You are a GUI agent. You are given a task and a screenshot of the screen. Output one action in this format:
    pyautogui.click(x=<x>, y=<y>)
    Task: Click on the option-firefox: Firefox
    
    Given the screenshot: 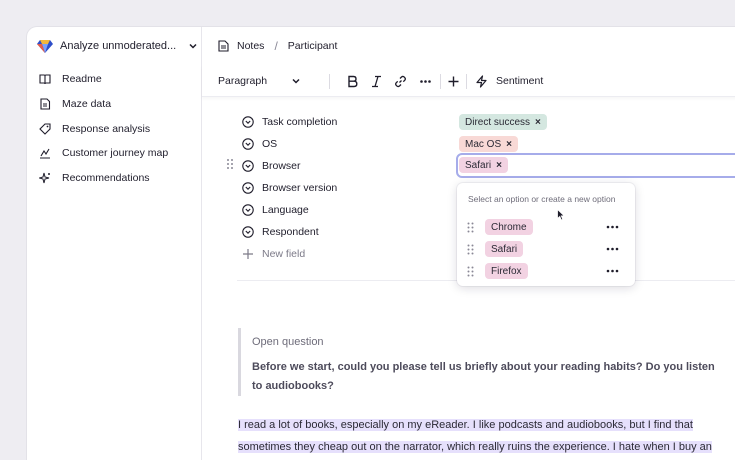 What is the action you would take?
    pyautogui.click(x=547, y=271)
    